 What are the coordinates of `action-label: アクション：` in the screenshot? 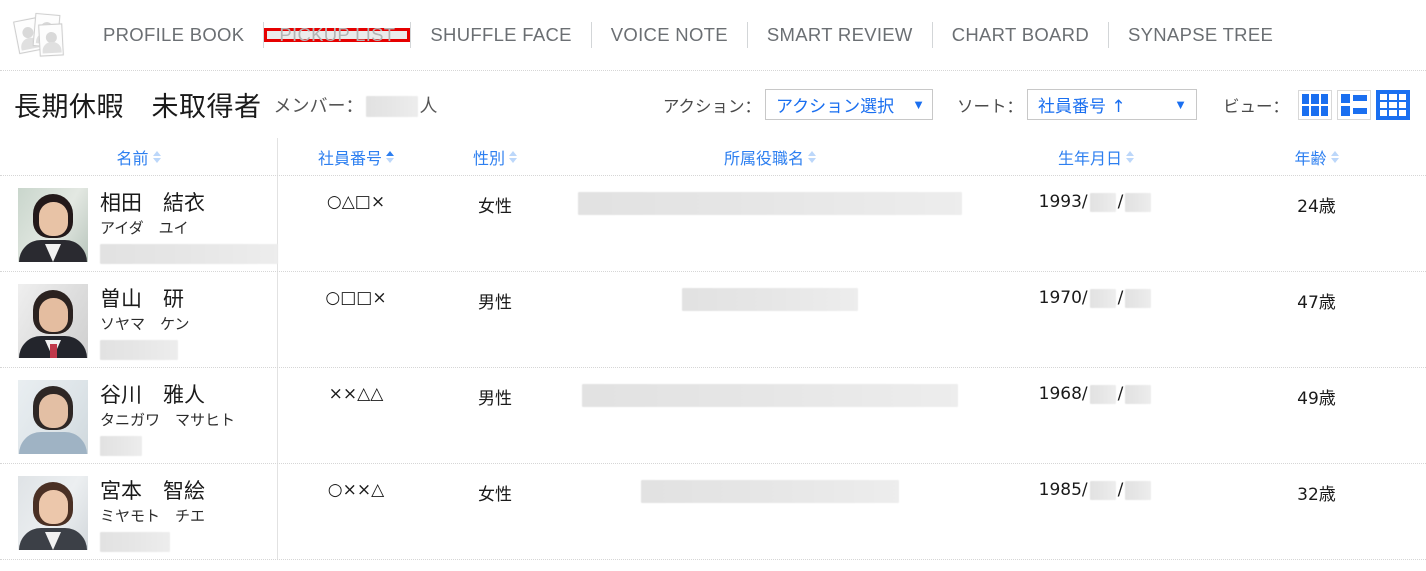 It's located at (711, 106).